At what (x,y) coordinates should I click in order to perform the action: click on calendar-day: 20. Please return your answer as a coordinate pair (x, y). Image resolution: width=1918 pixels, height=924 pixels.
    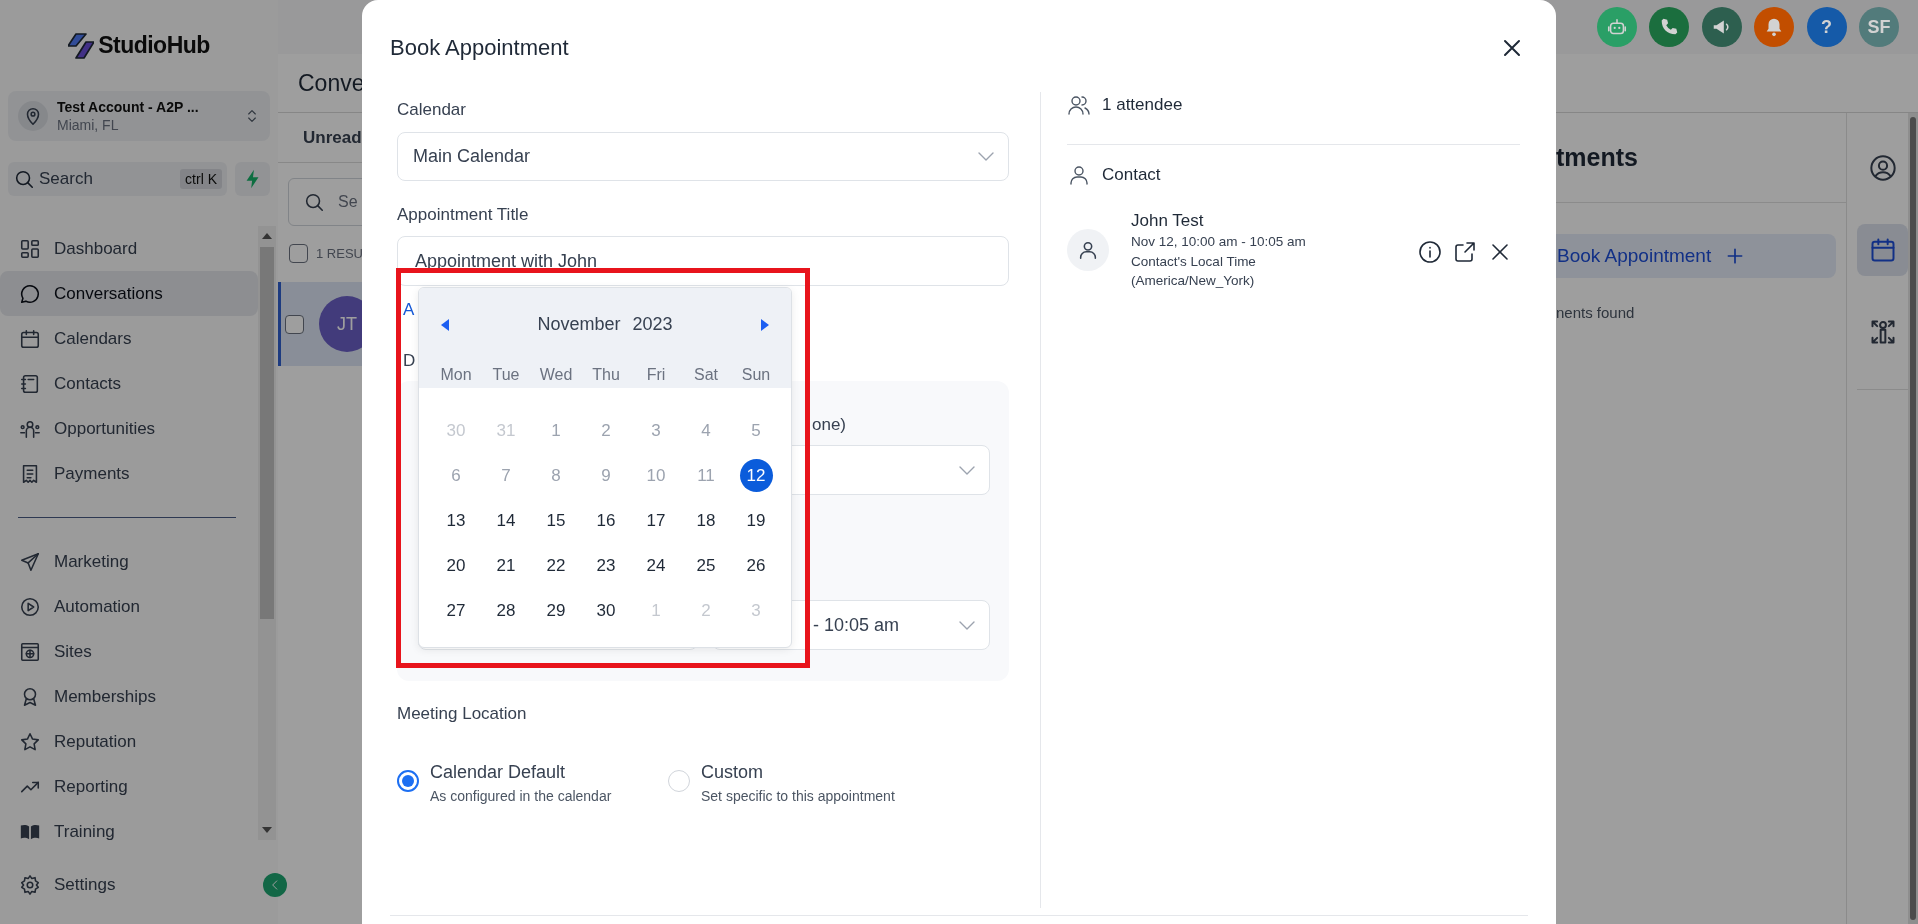
    Looking at the image, I should click on (456, 565).